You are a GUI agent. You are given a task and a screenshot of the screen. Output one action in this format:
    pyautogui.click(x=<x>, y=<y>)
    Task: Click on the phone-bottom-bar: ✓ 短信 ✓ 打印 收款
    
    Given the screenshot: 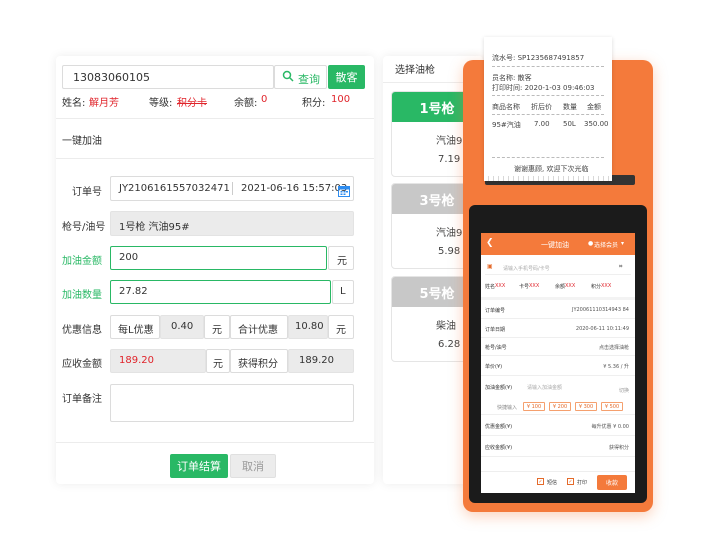 What is the action you would take?
    pyautogui.click(x=558, y=482)
    